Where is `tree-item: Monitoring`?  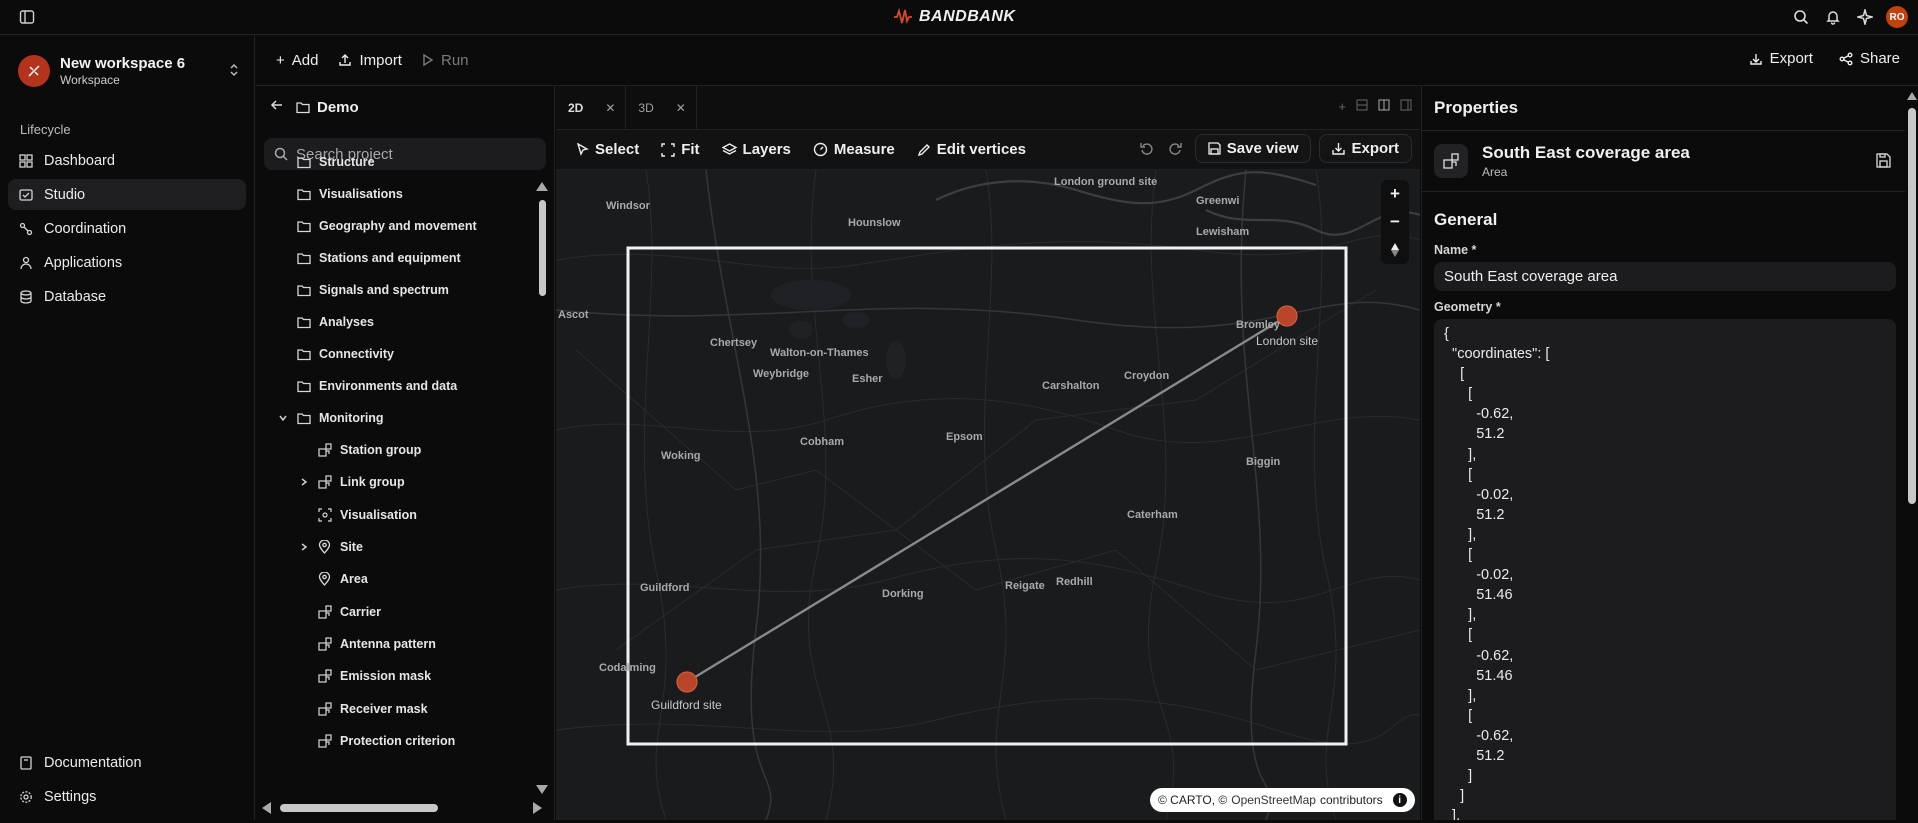 tree-item: Monitoring is located at coordinates (395, 418).